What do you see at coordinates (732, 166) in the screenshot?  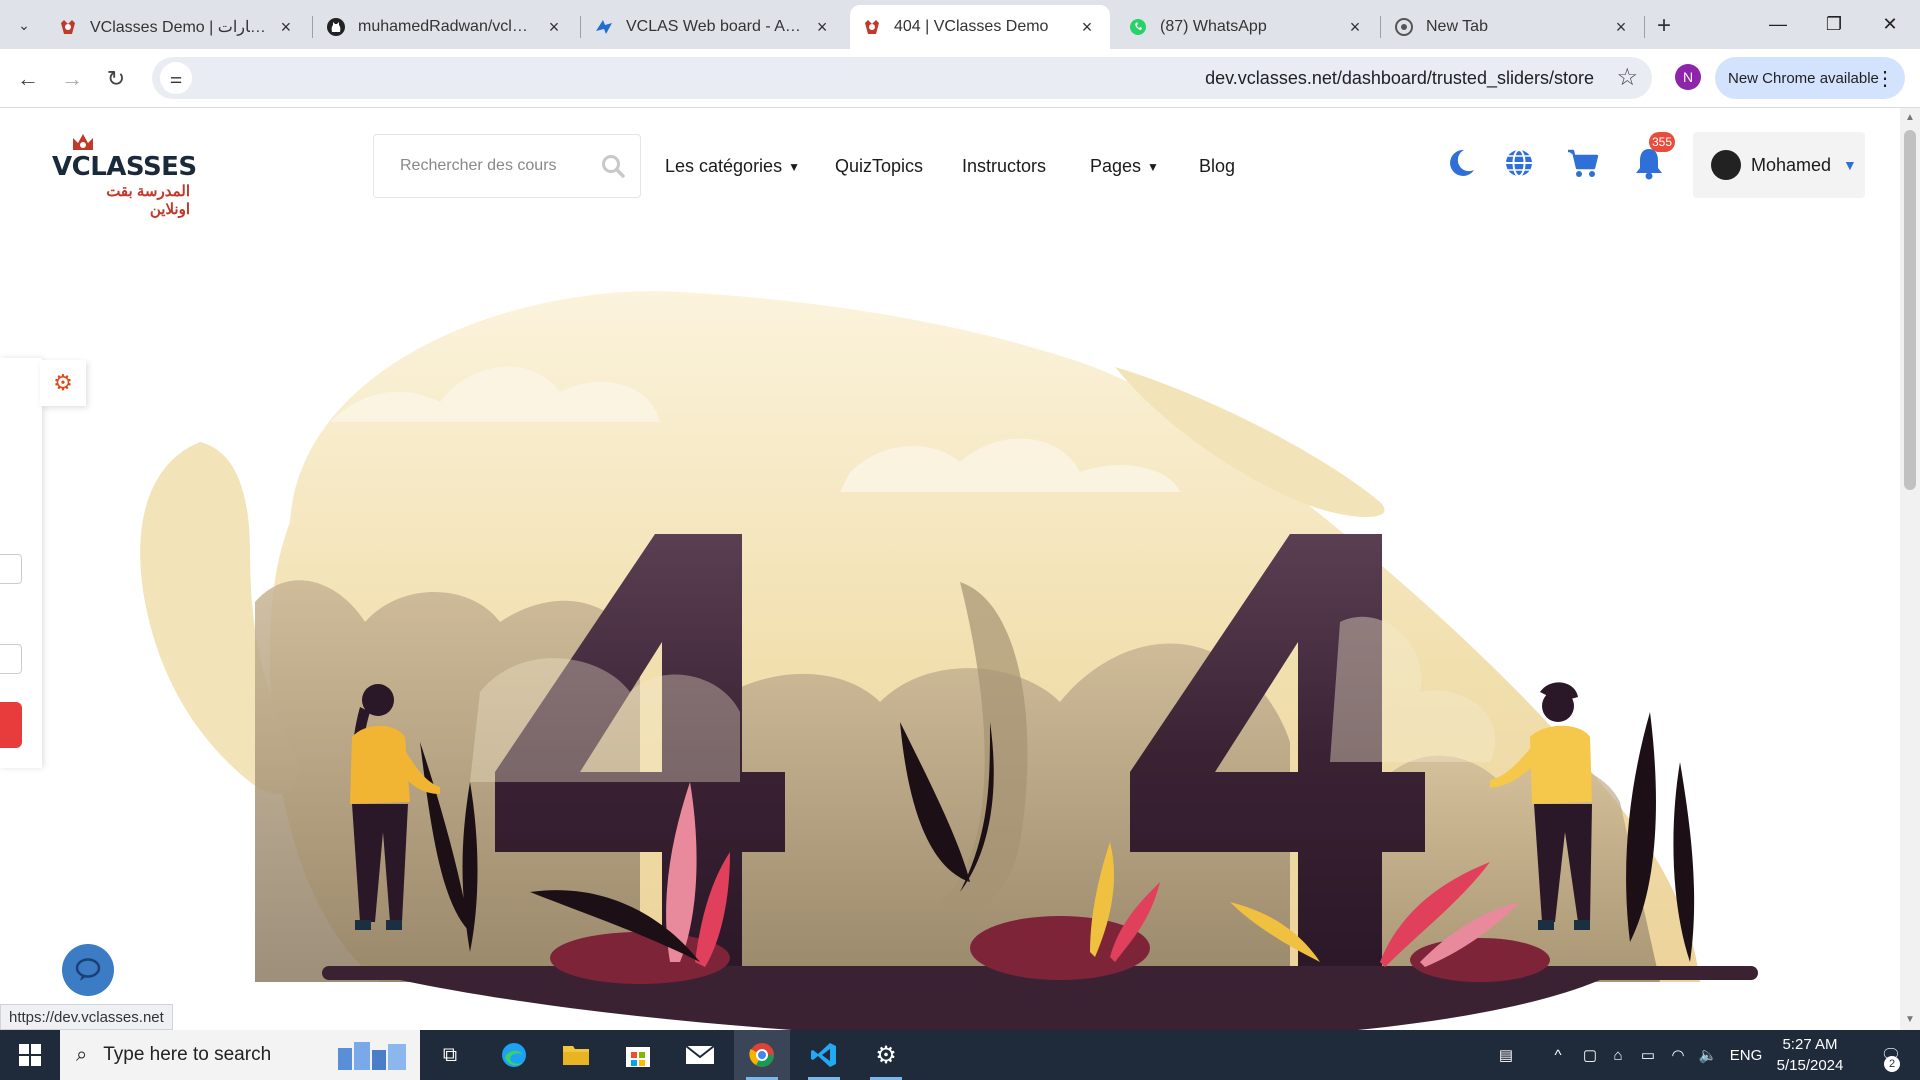 I see `menu-categories: Les catégories ▼` at bounding box center [732, 166].